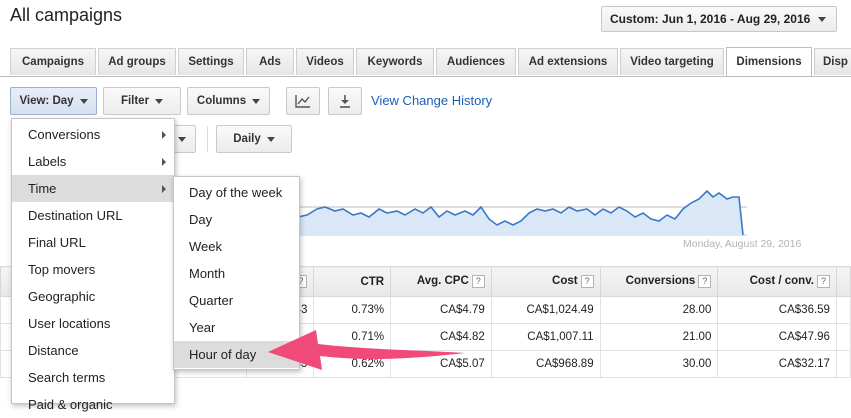 This screenshot has width=851, height=418. What do you see at coordinates (659, 364) in the screenshot?
I see `table-cell: 30.00` at bounding box center [659, 364].